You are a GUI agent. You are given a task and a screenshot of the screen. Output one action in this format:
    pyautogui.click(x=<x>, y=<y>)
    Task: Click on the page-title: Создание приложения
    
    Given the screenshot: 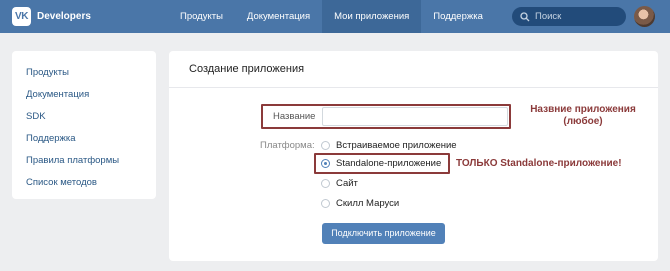 What is the action you would take?
    pyautogui.click(x=413, y=69)
    